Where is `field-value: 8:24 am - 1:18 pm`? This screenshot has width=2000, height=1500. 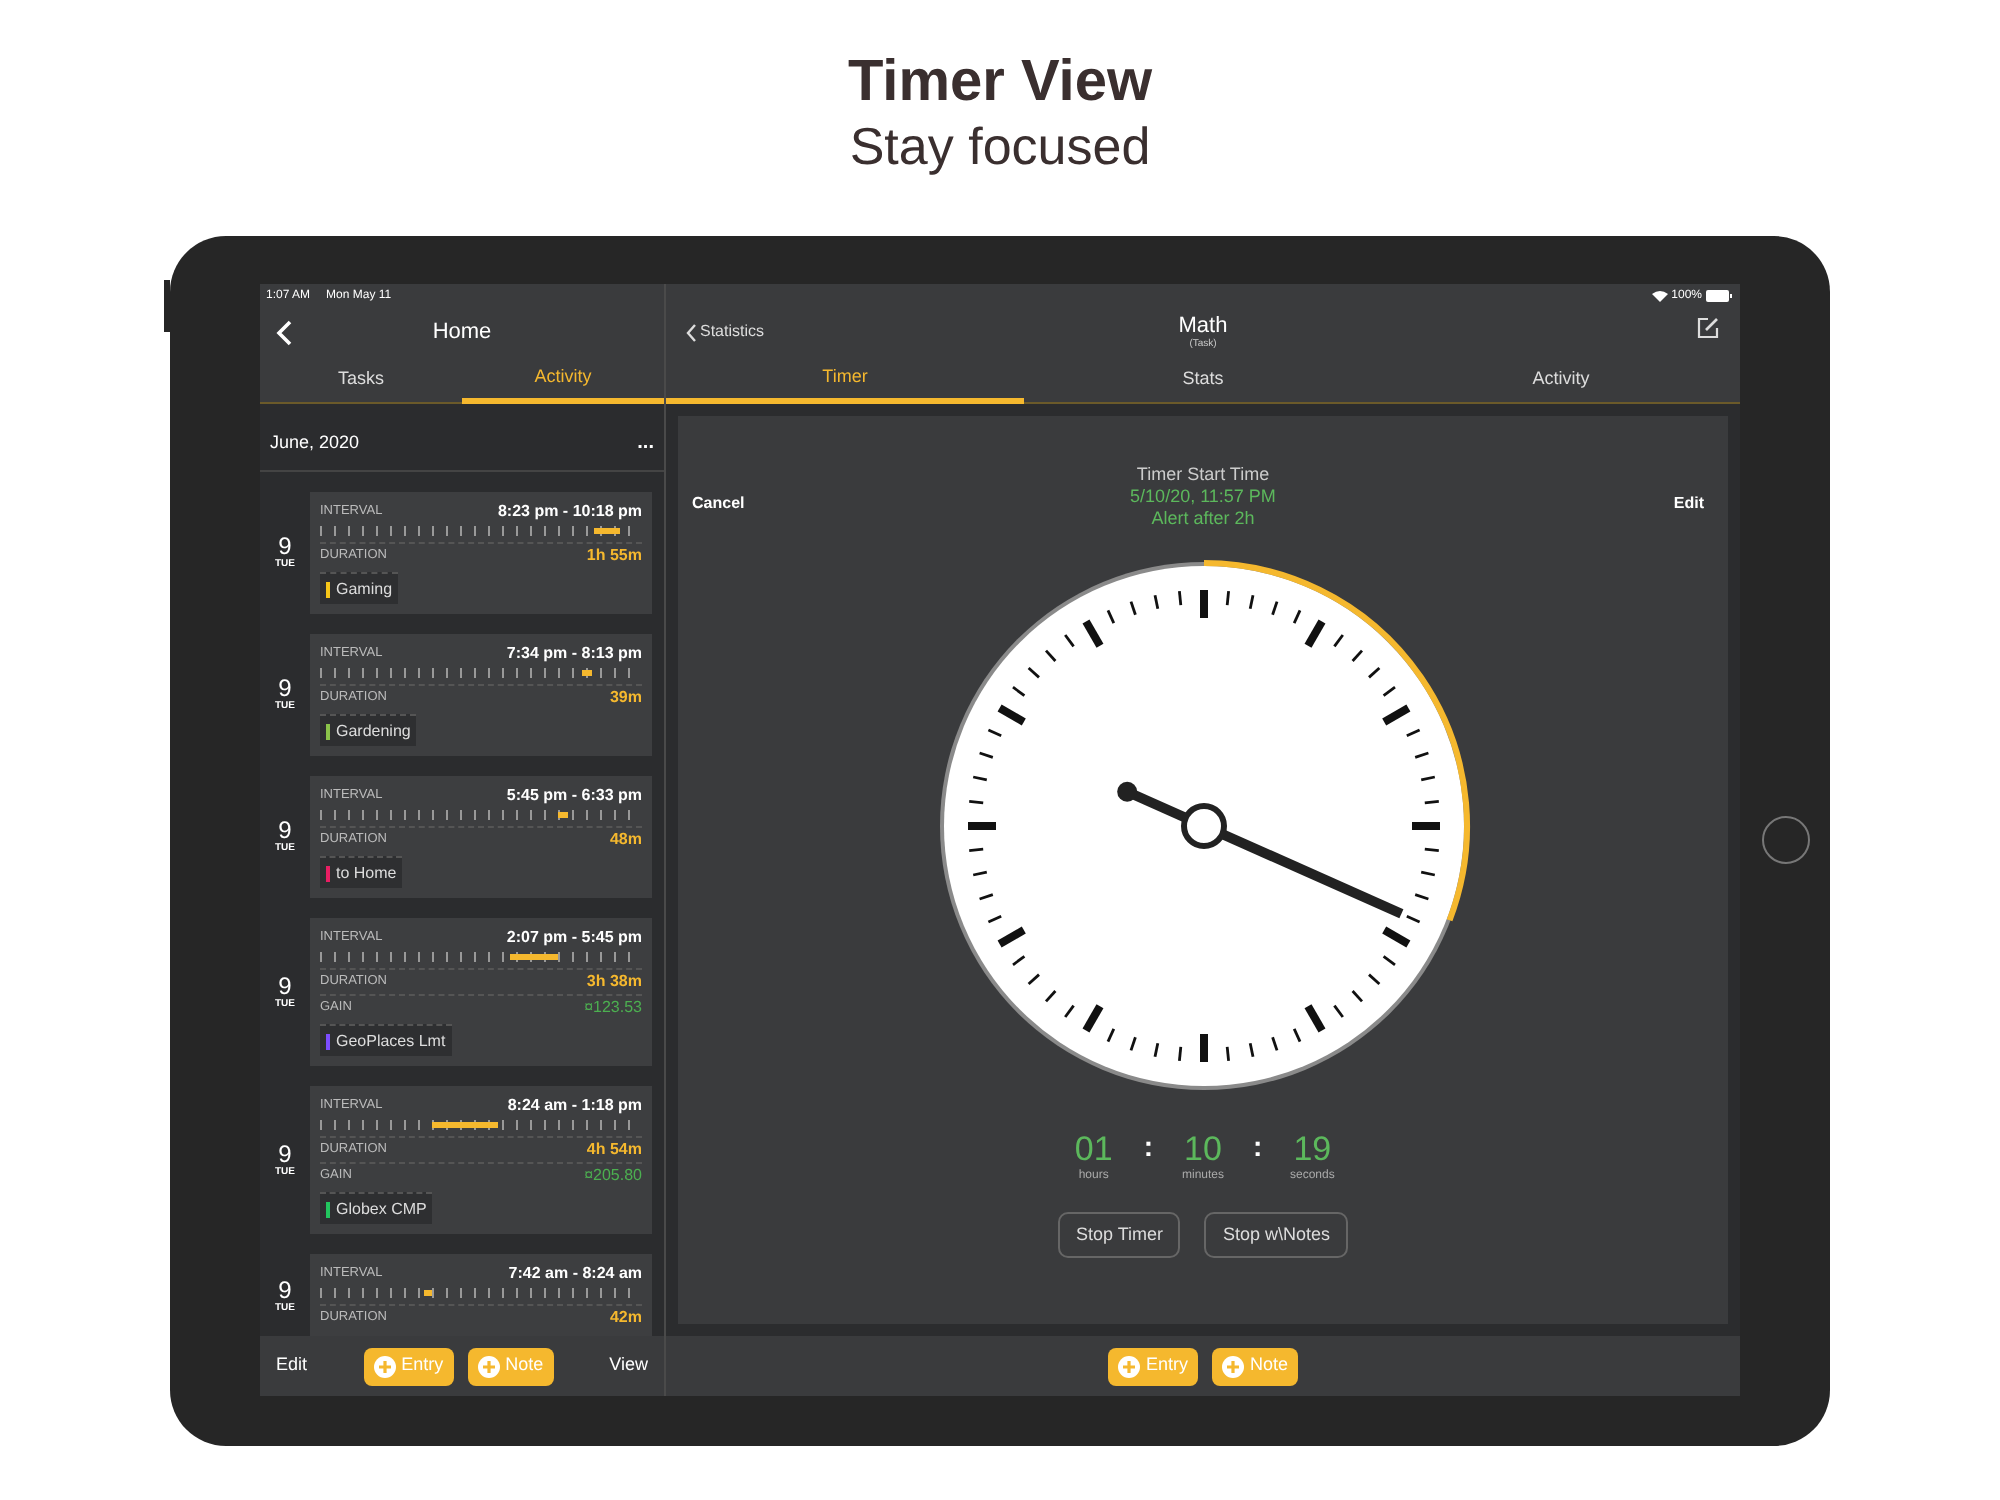 field-value: 8:24 am - 1:18 pm is located at coordinates (574, 1105).